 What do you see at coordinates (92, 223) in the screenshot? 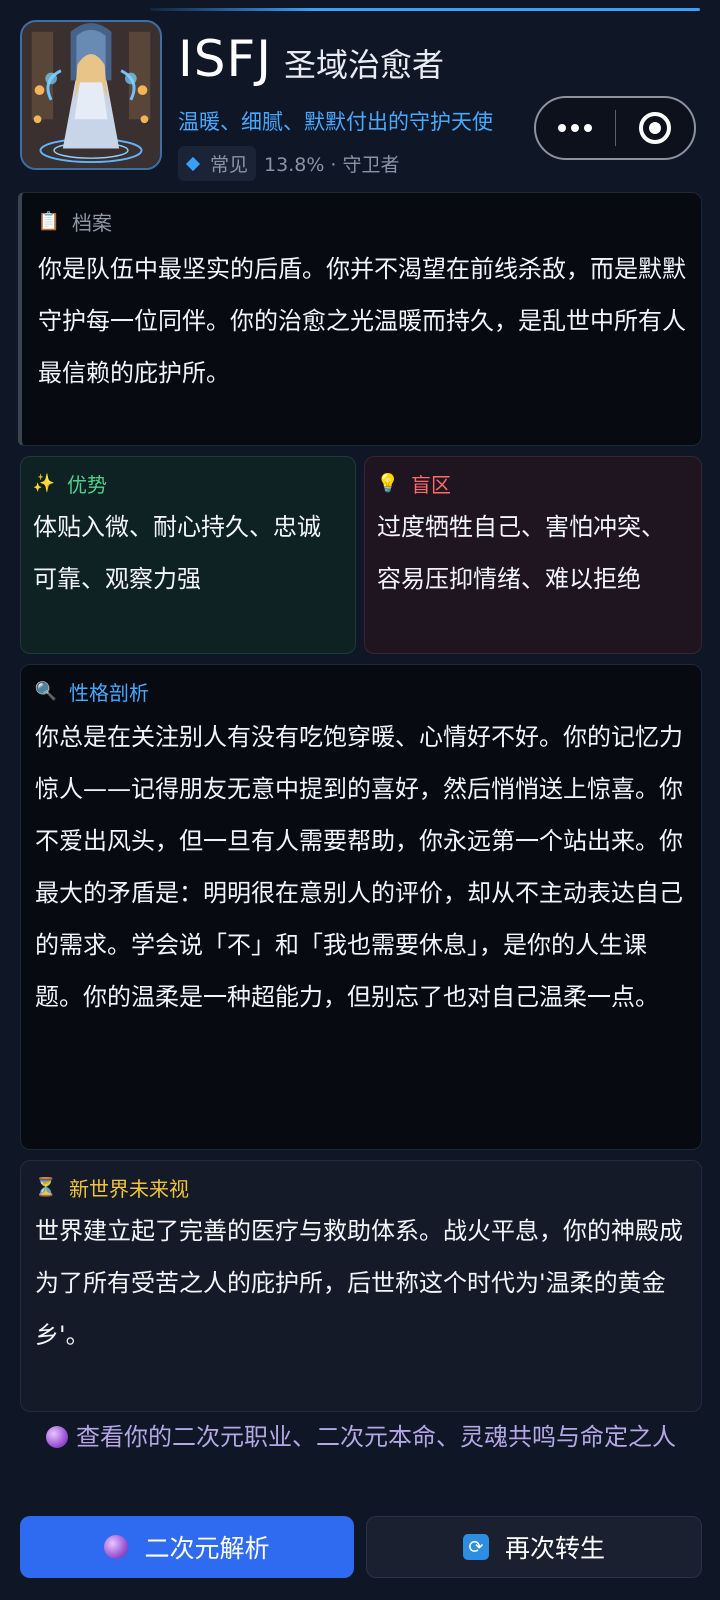
I see `archive-title: 档案` at bounding box center [92, 223].